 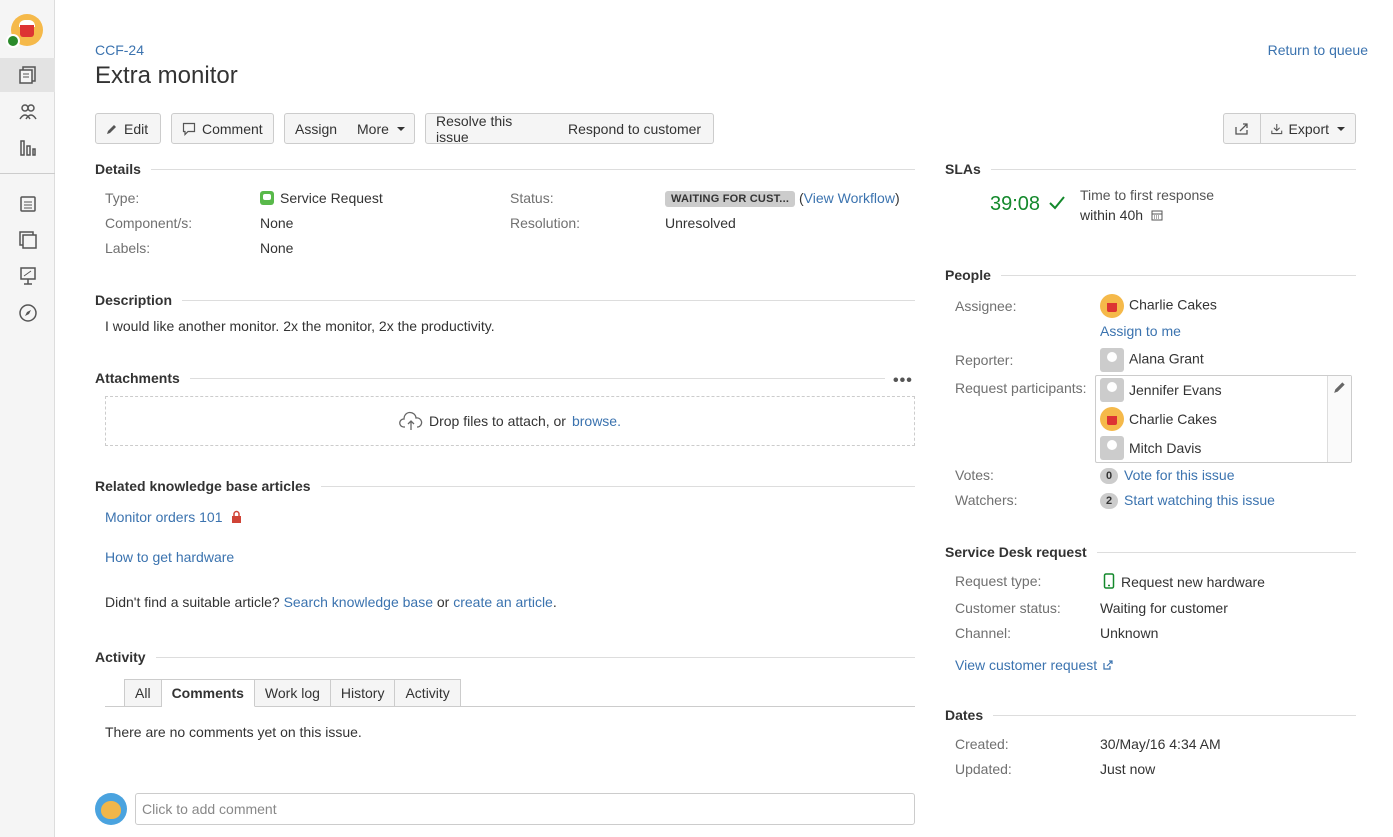 What do you see at coordinates (27, 313) in the screenshot?
I see `compass-icon` at bounding box center [27, 313].